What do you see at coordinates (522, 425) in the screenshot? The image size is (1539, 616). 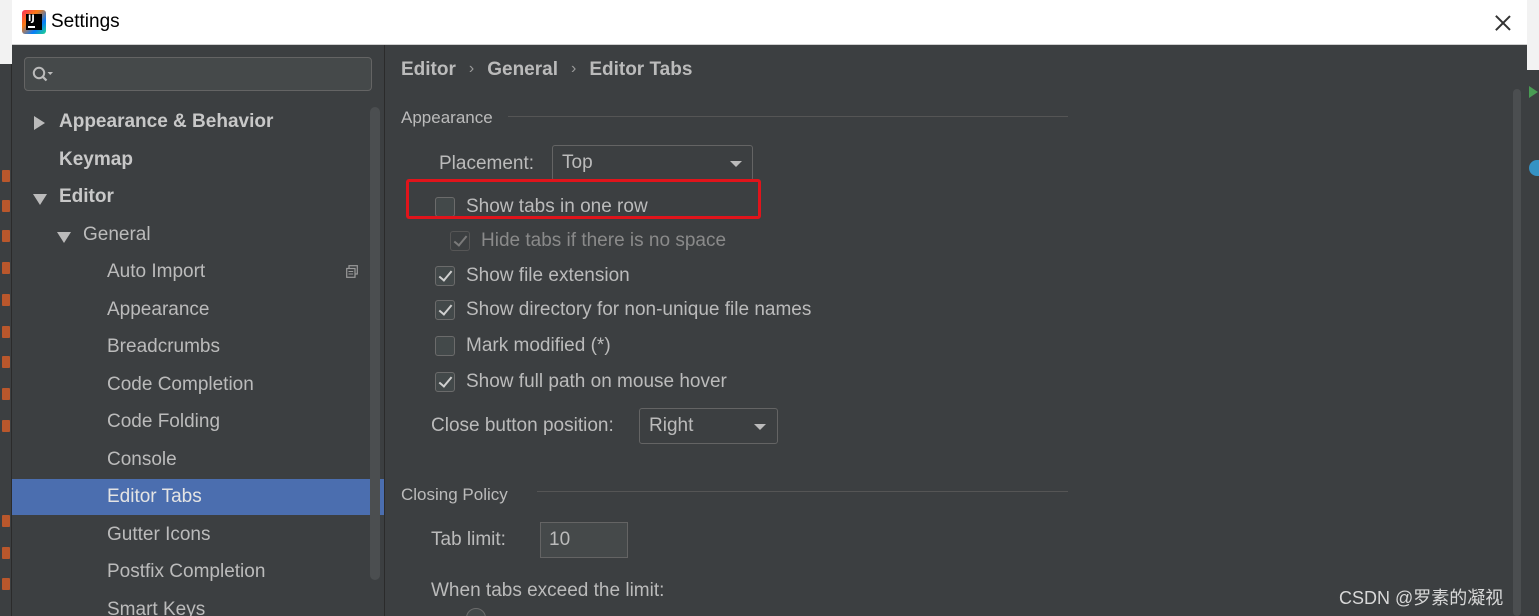 I see `close-button-position-label: Close button position:` at bounding box center [522, 425].